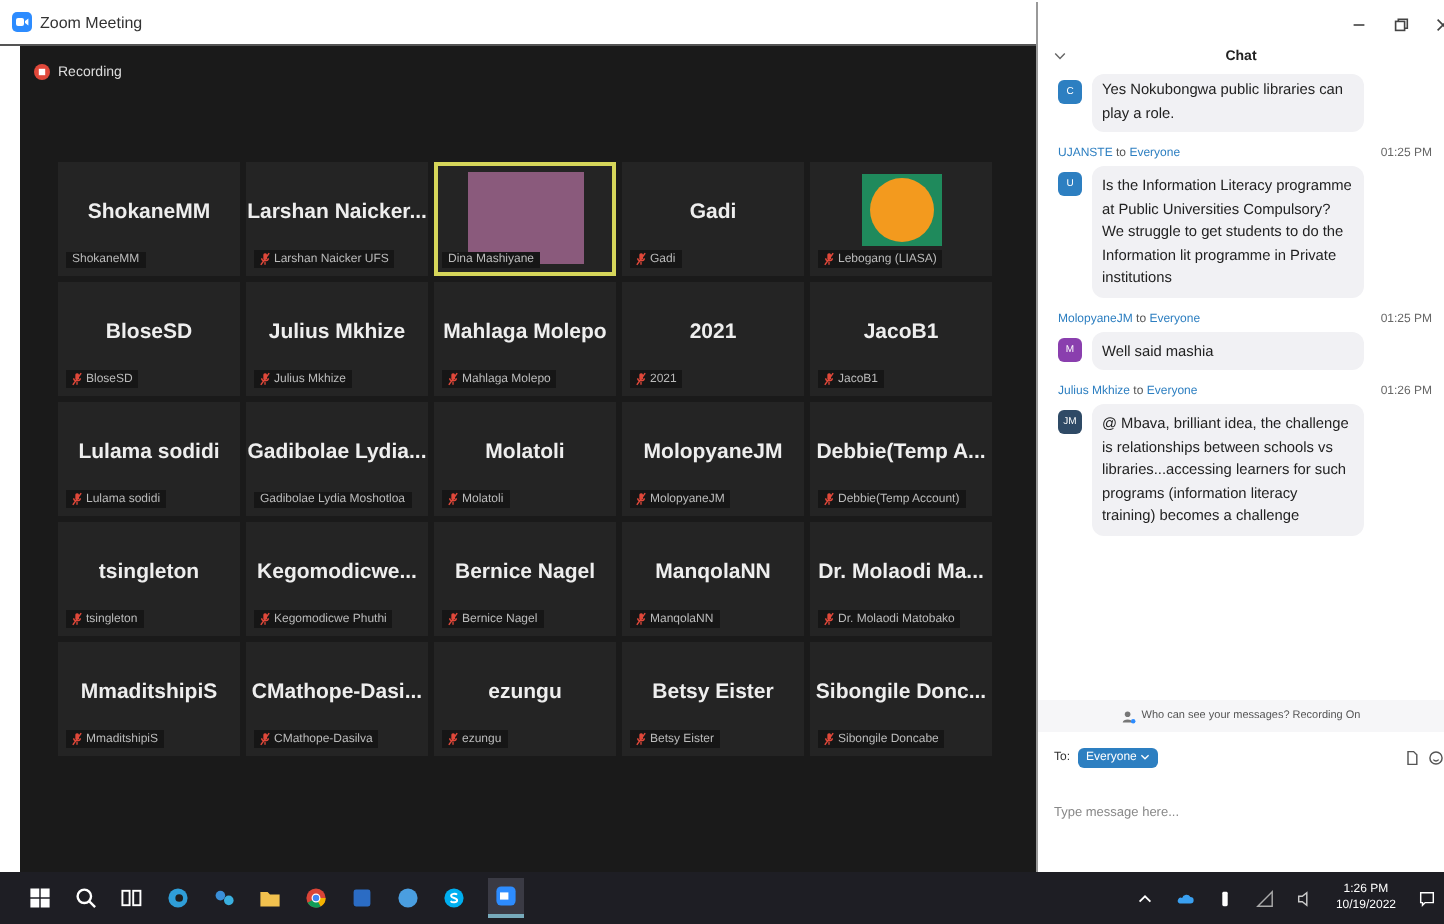 The image size is (1444, 924). Describe the element at coordinates (525, 331) in the screenshot. I see `participant-name: Mahlaga Molepo` at that location.